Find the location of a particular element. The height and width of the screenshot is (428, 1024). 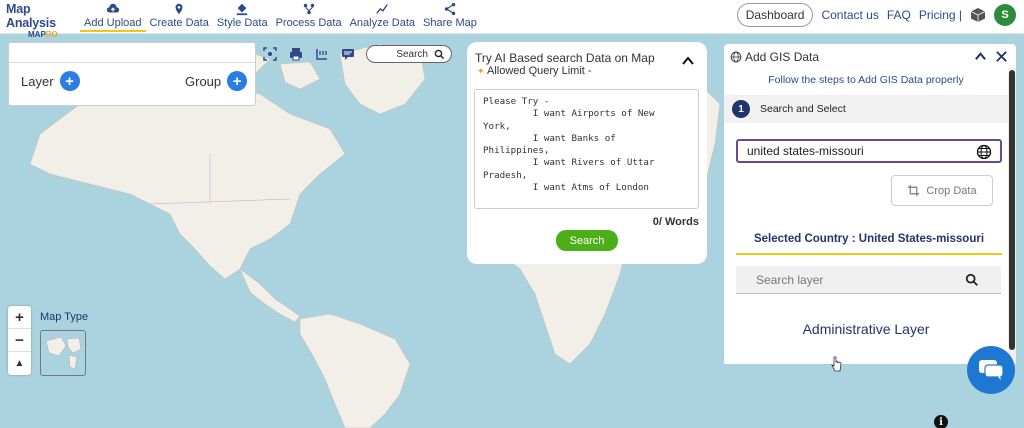

map-thumbnail-image is located at coordinates (63, 353).